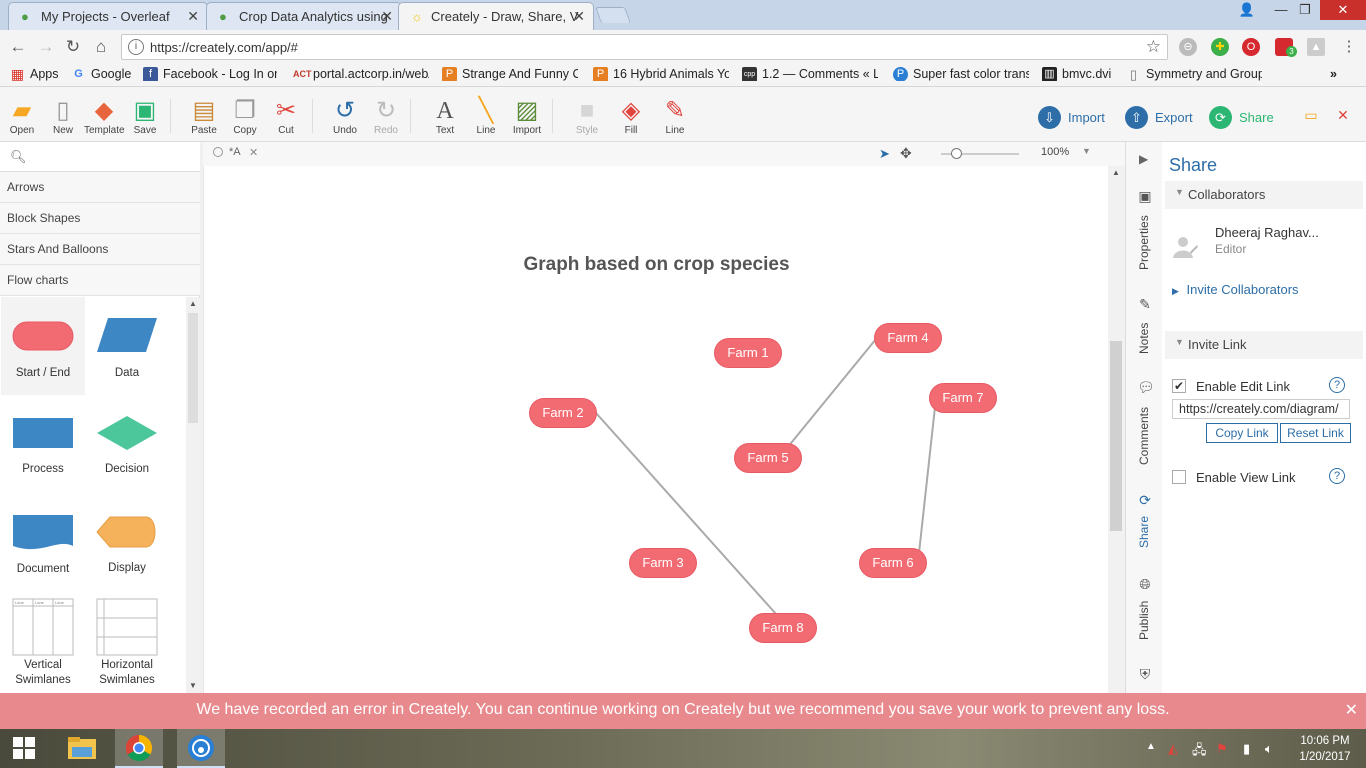 Image resolution: width=1366 pixels, height=768 pixels. I want to click on zoom-level: 100%, so click(1055, 152).